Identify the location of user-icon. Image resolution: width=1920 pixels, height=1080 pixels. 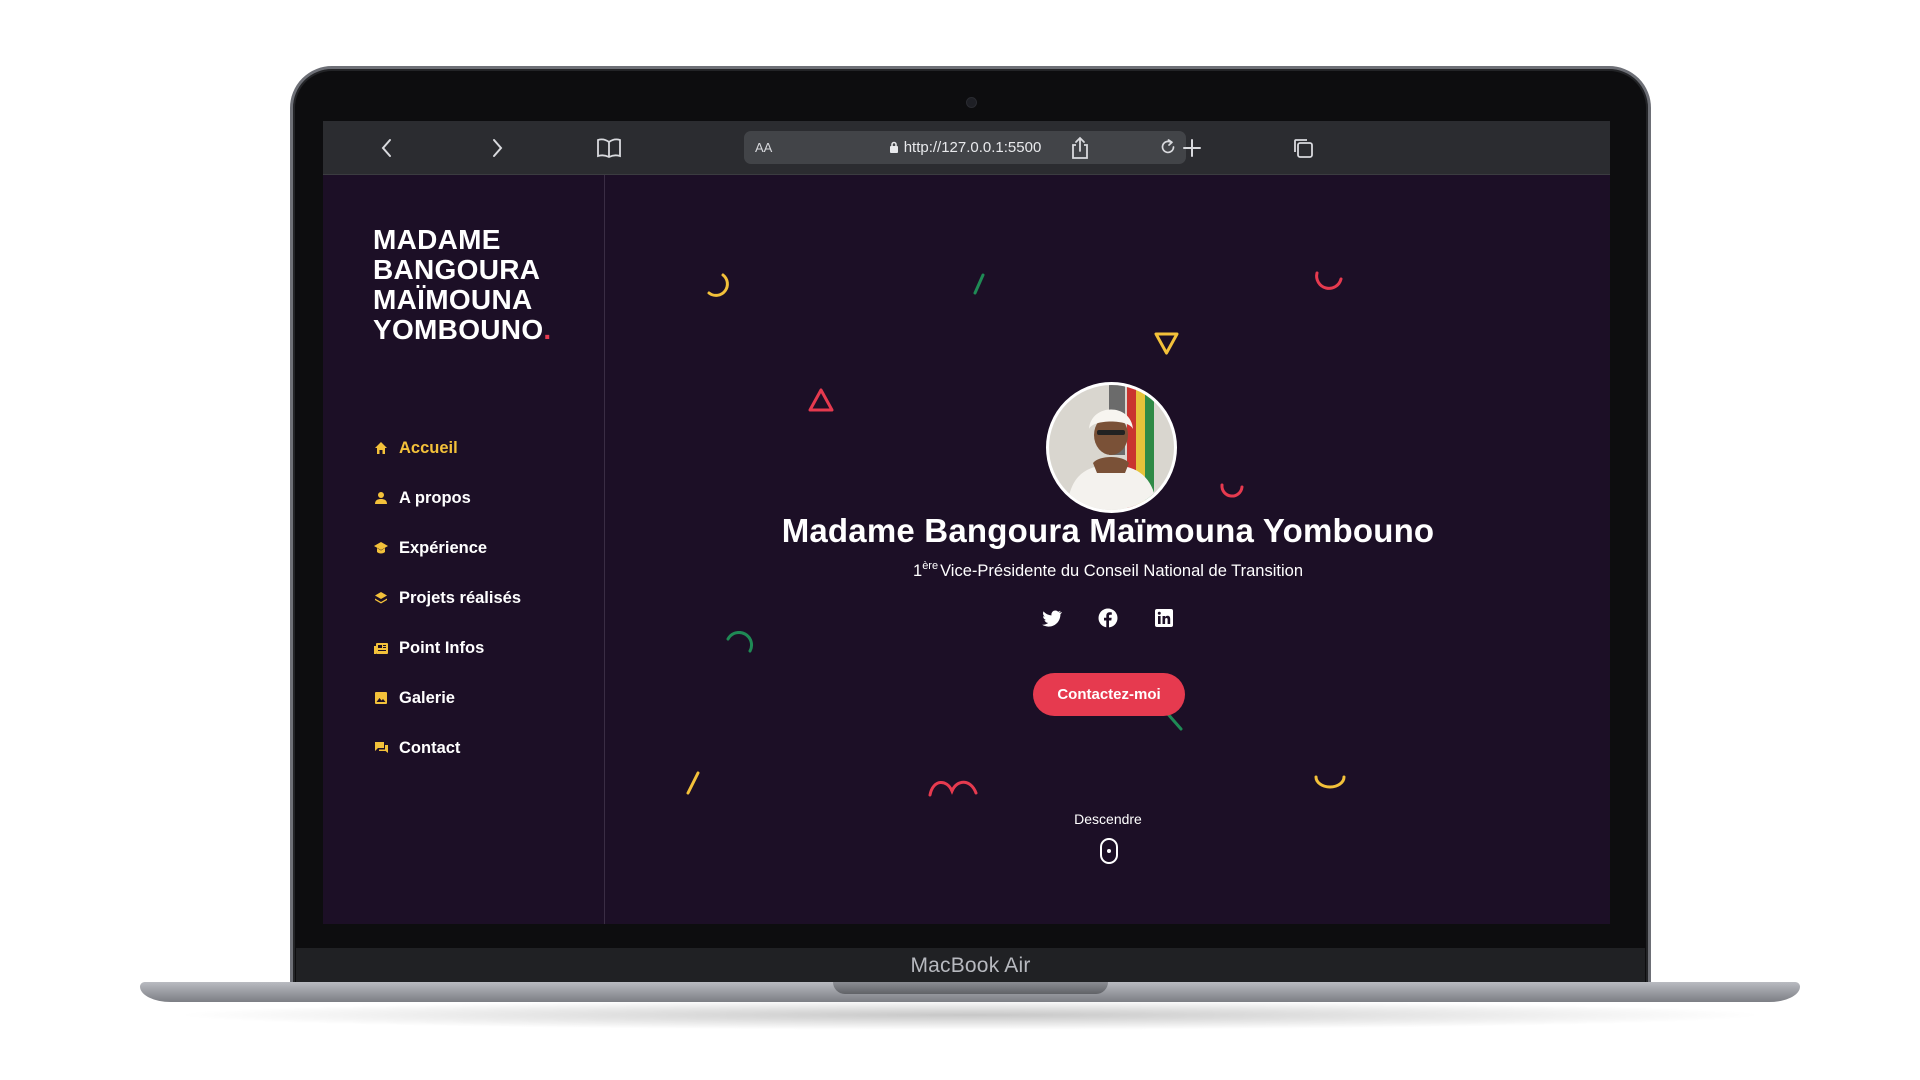
(381, 498).